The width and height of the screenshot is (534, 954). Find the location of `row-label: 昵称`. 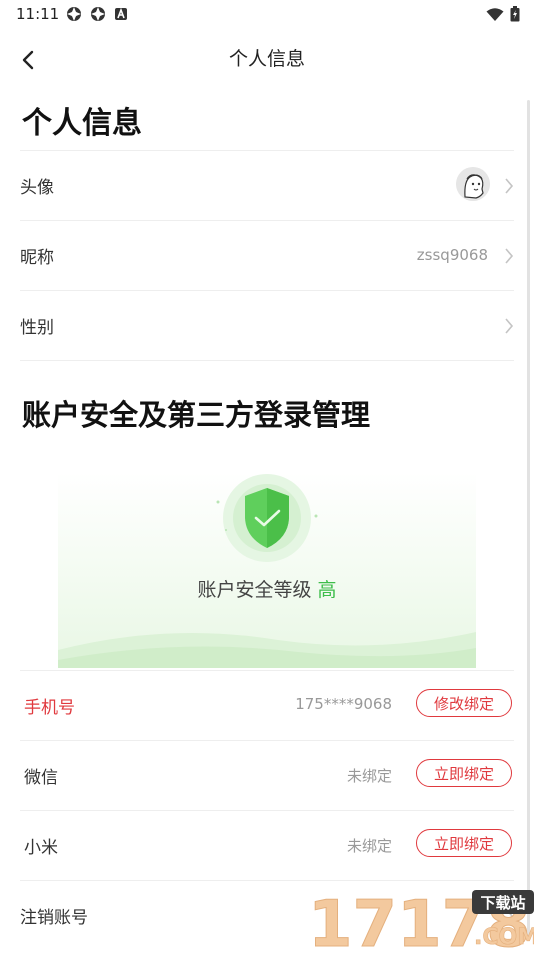

row-label: 昵称 is located at coordinates (37, 258).